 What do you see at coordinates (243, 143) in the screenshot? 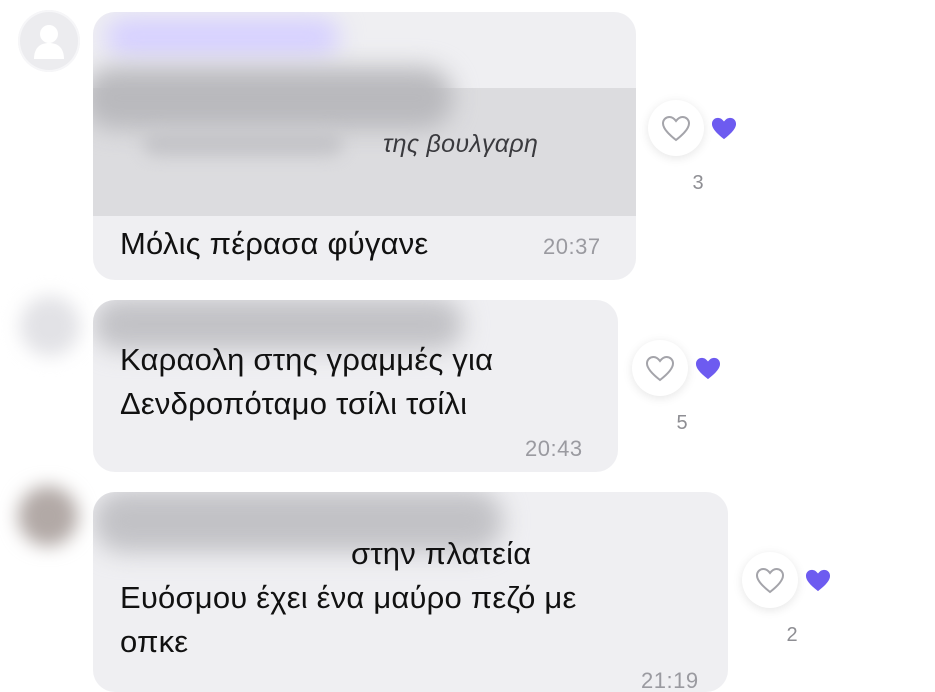
I see `quoted-text-redacted` at bounding box center [243, 143].